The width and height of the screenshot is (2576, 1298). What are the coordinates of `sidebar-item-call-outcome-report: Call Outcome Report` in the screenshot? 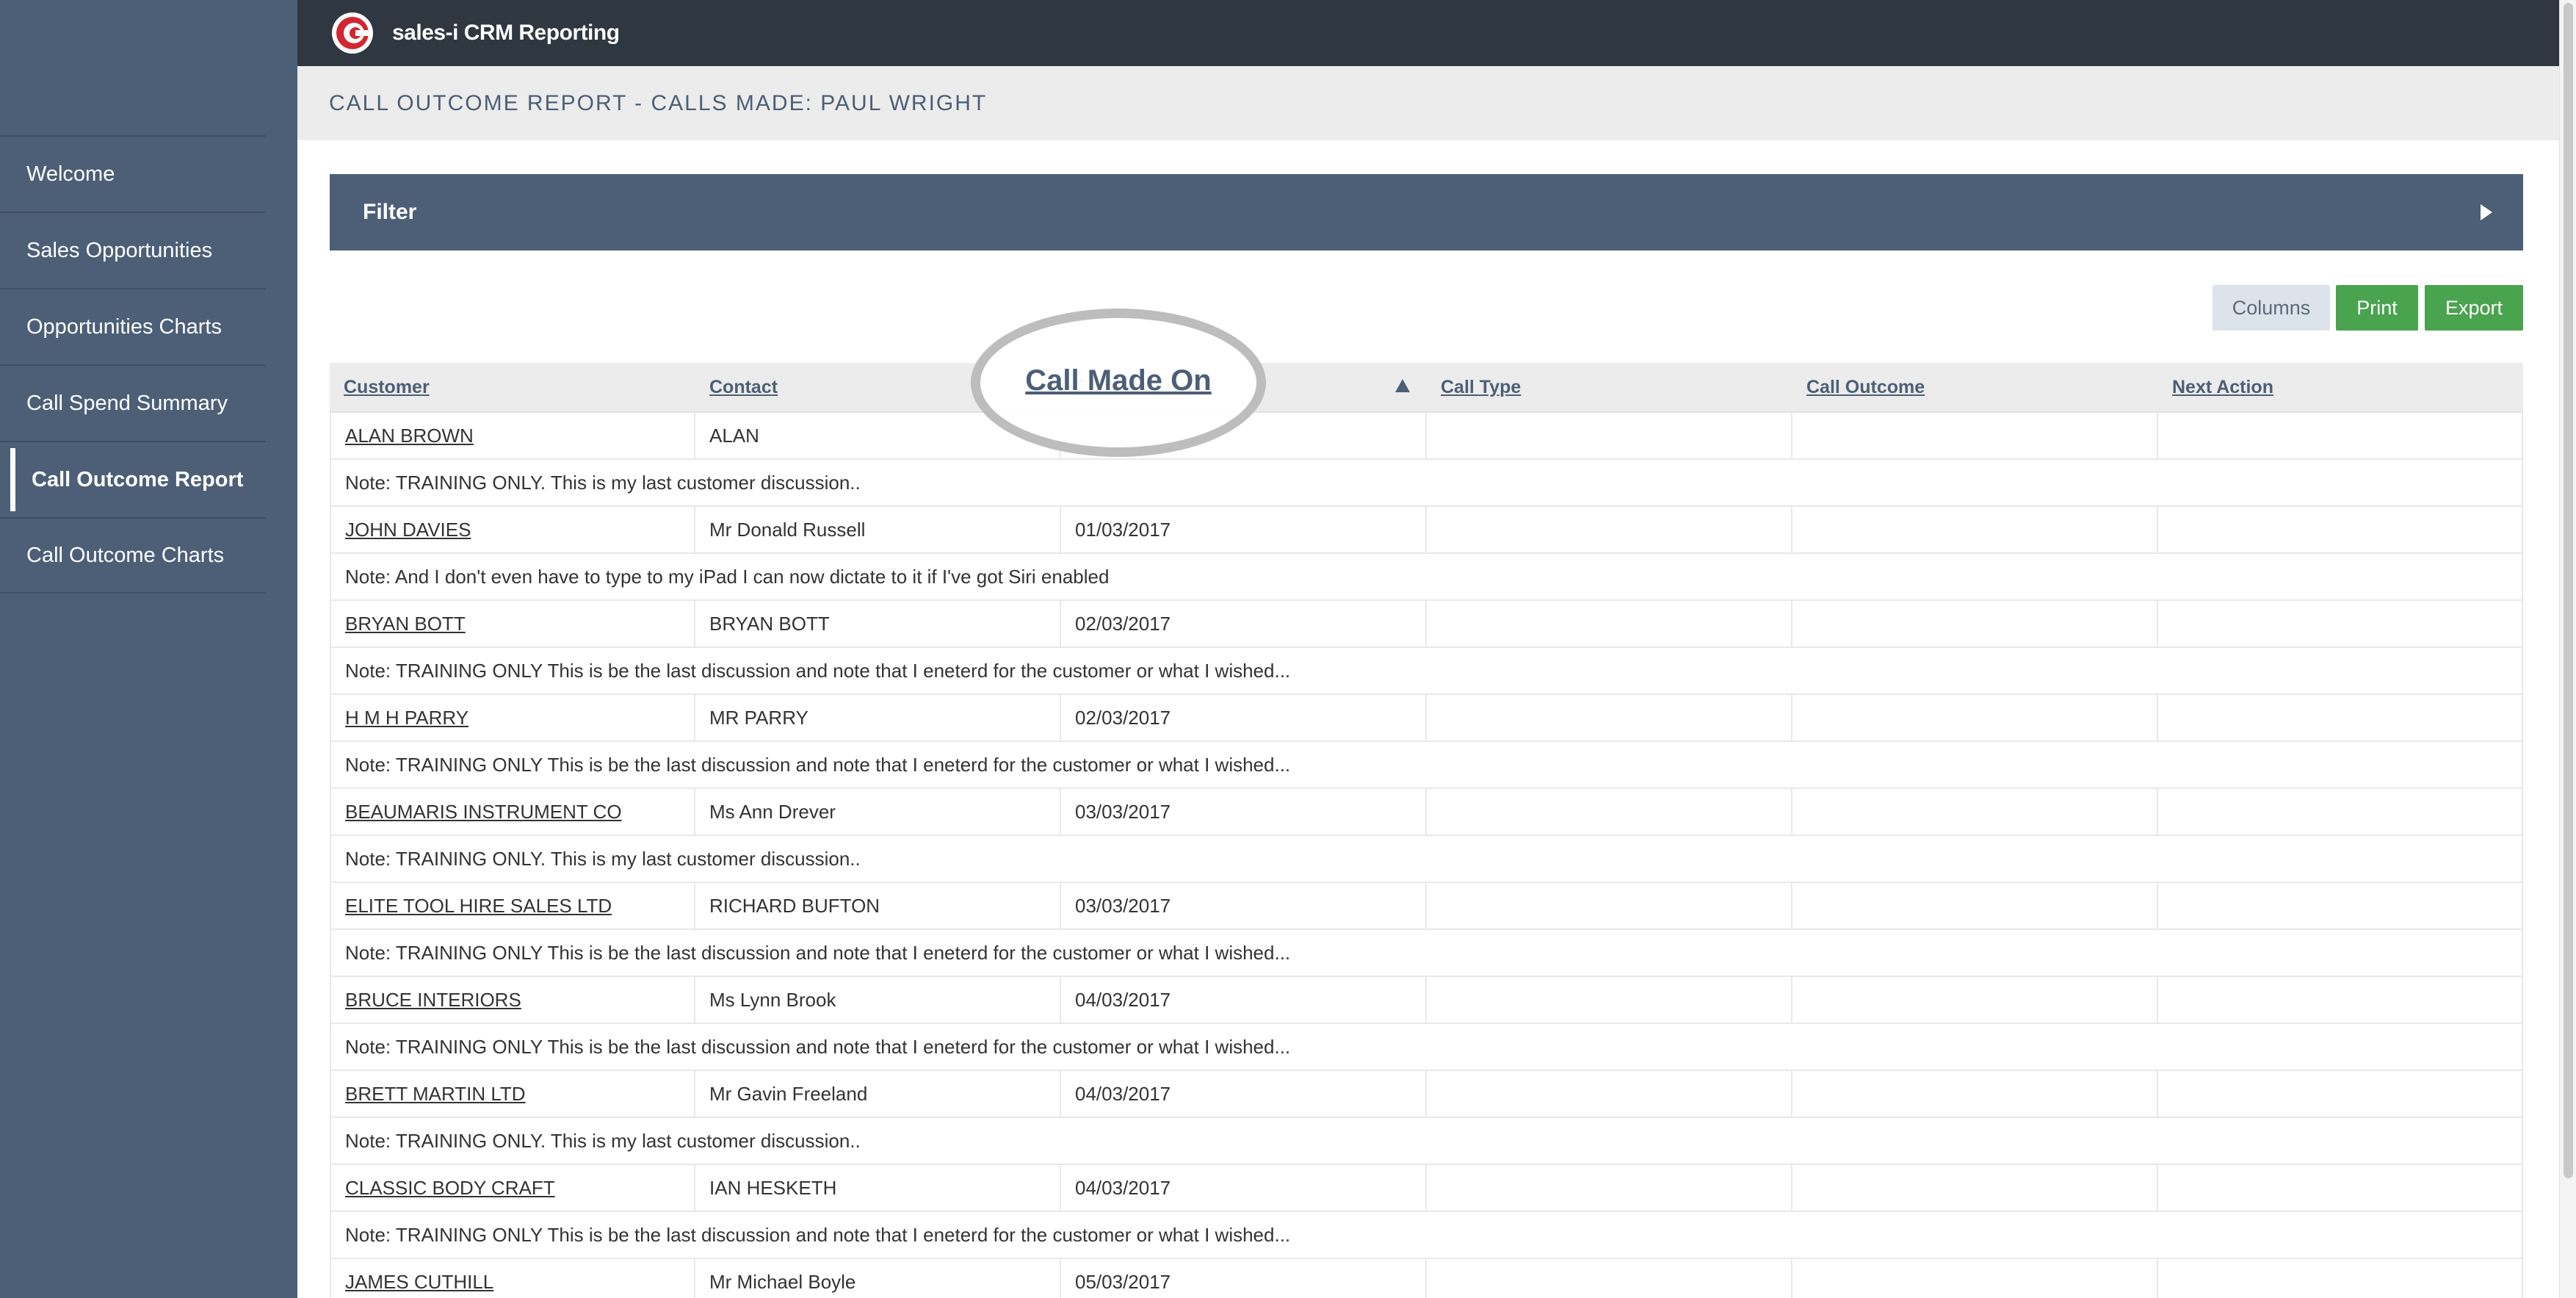 It's located at (133, 479).